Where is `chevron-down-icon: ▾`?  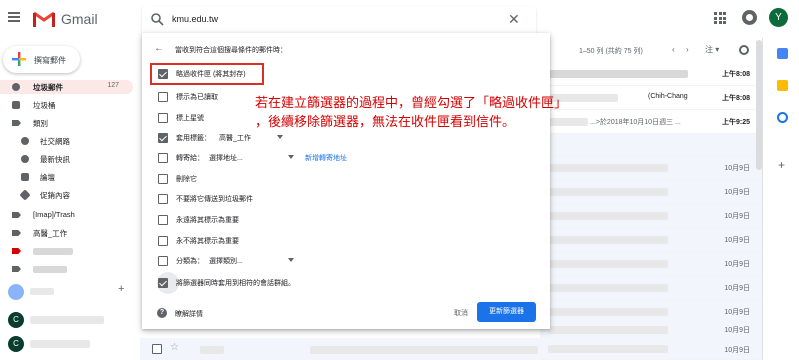
chevron-down-icon: ▾ is located at coordinates (717, 49).